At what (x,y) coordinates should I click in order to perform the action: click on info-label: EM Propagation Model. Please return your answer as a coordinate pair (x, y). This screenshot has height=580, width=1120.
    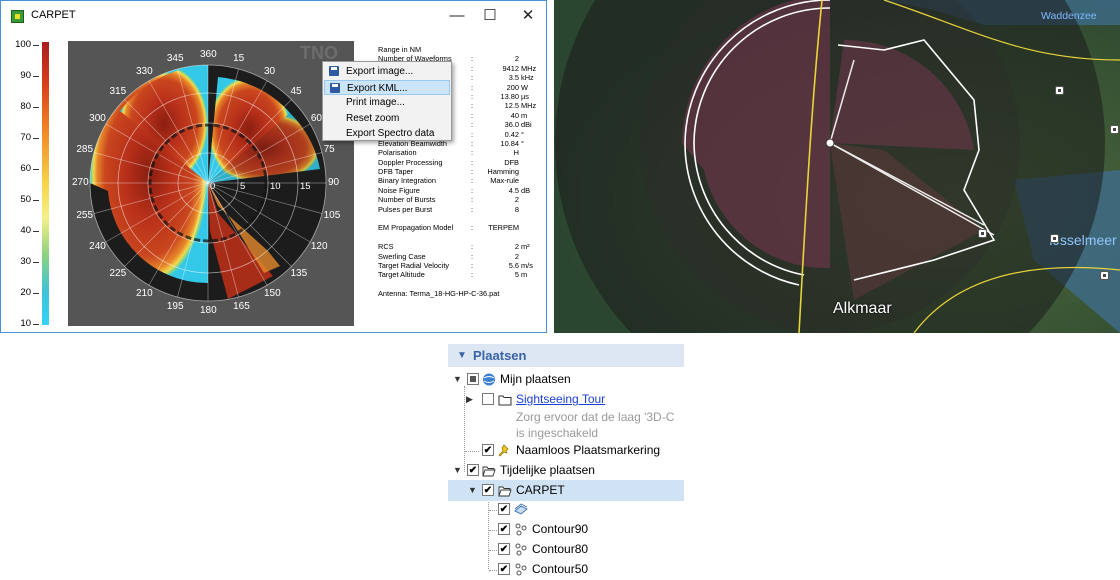
    Looking at the image, I should click on (416, 228).